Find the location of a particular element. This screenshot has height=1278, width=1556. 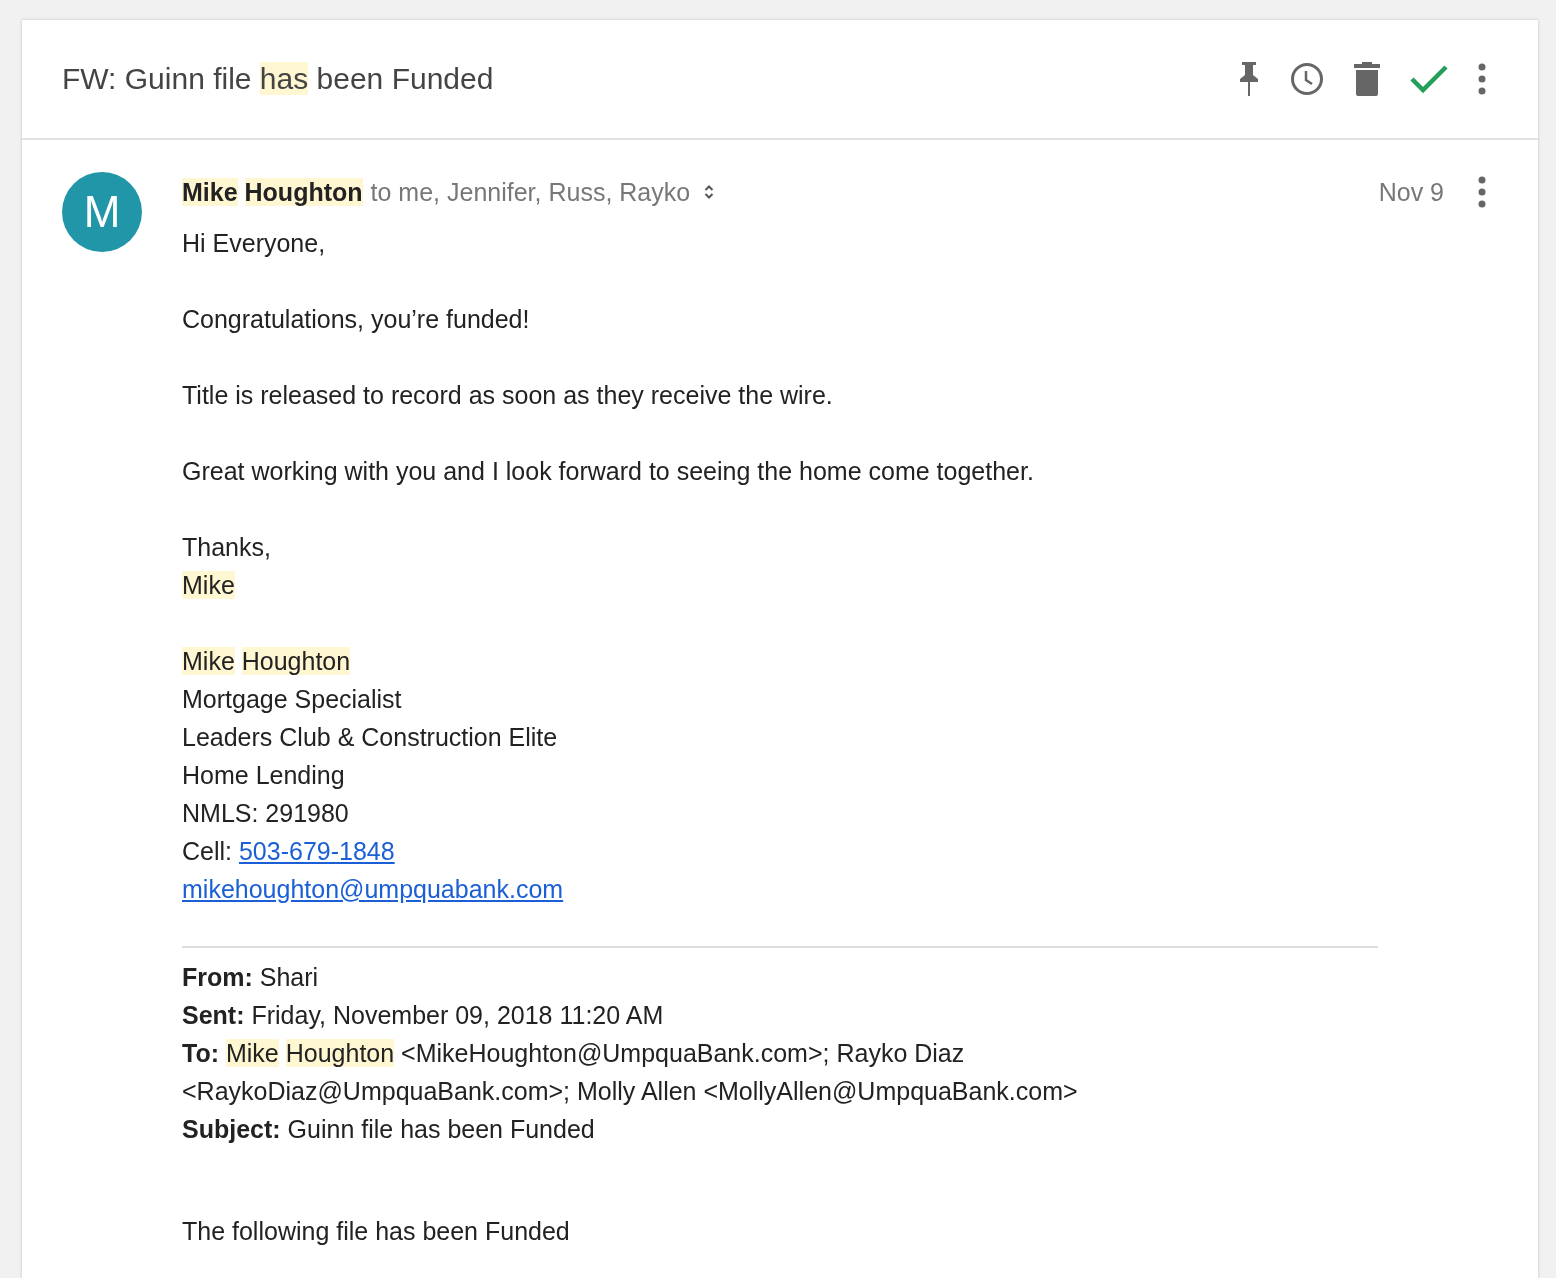

body-text: Hi Everyone, is located at coordinates (254, 243).